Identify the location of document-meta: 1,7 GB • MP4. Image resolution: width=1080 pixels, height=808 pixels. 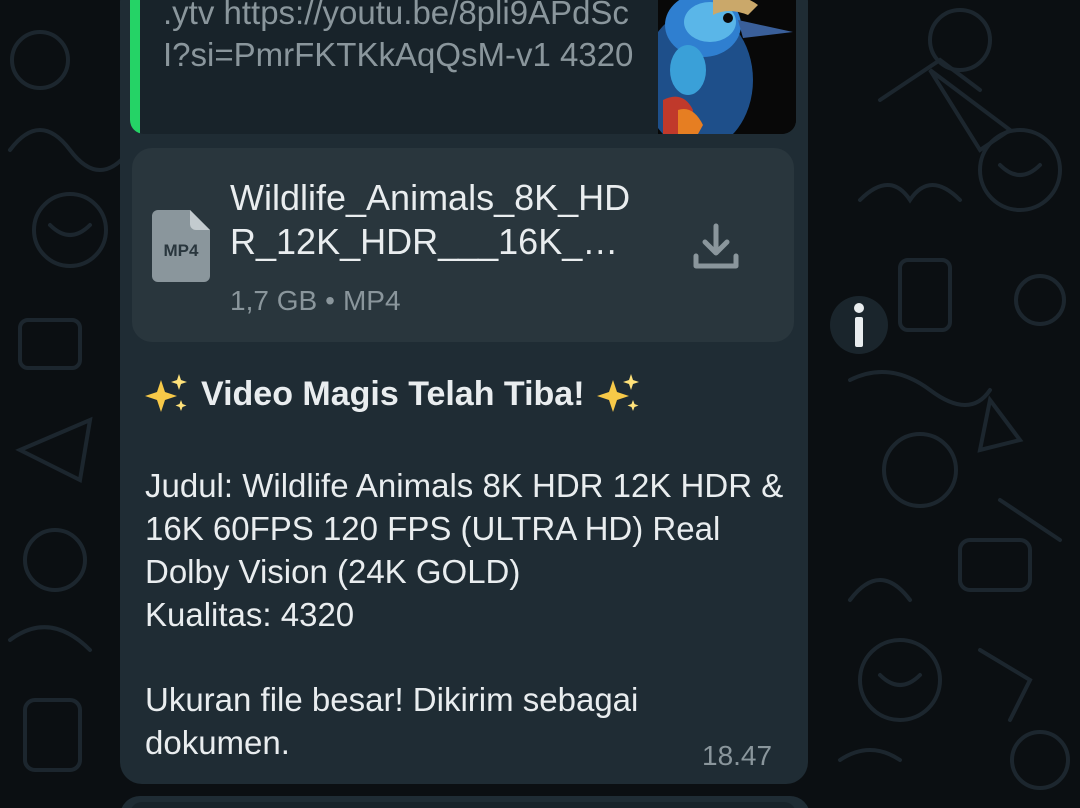
(315, 301).